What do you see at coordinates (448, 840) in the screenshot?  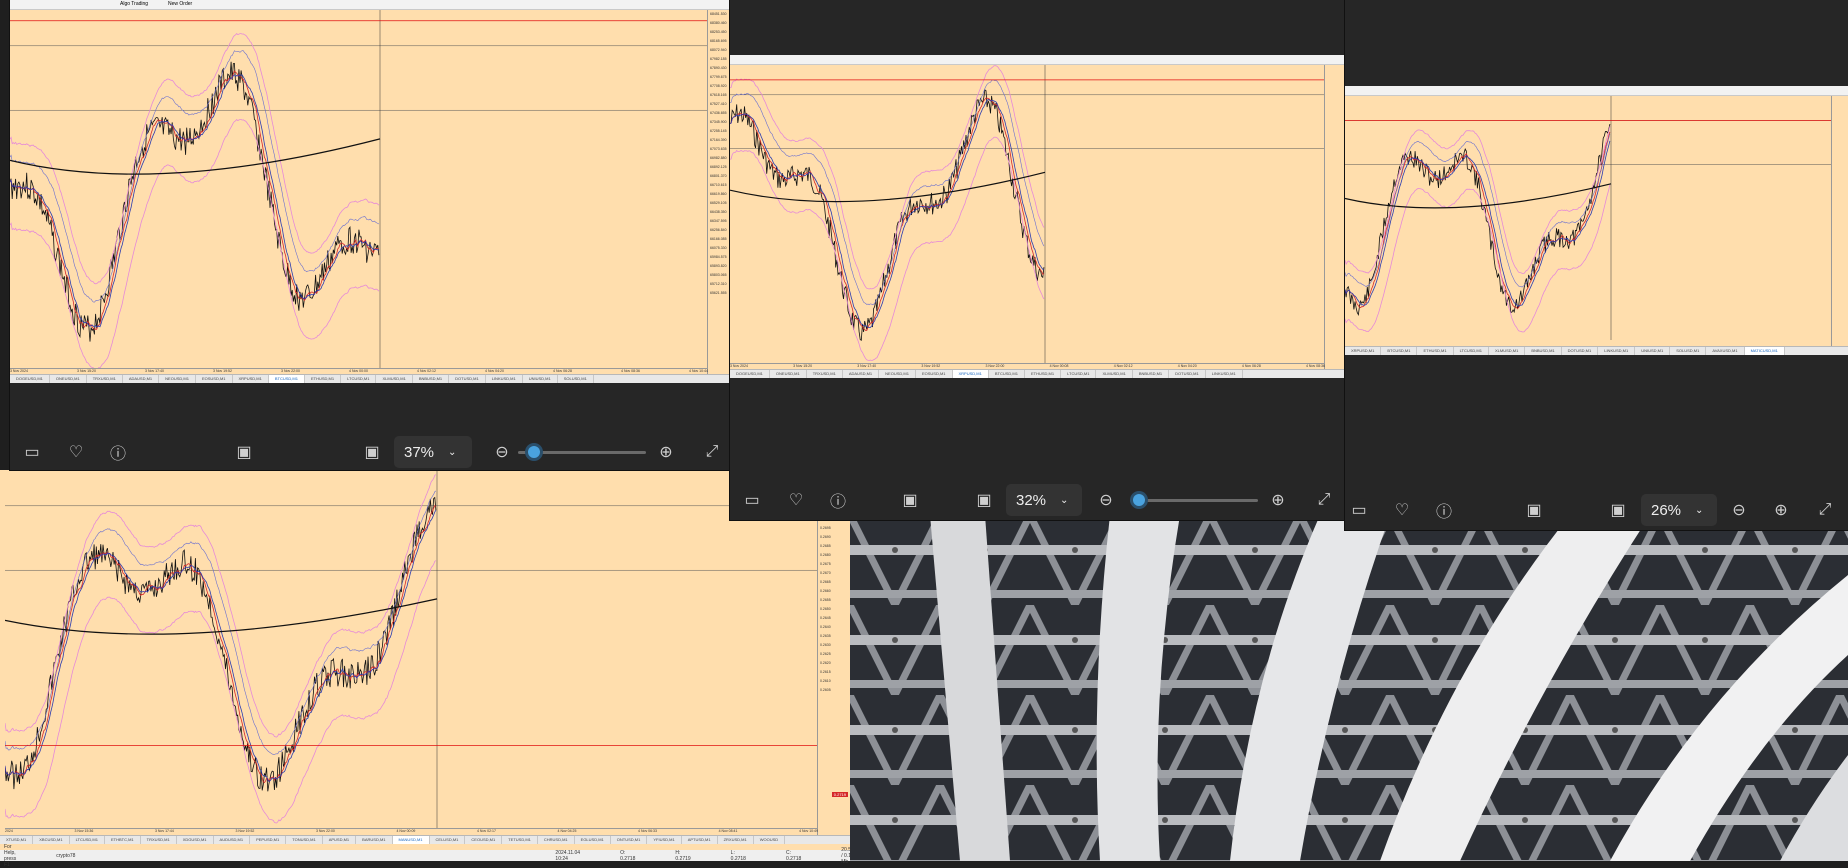 I see `symbol-tab: CELUSD,M1` at bounding box center [448, 840].